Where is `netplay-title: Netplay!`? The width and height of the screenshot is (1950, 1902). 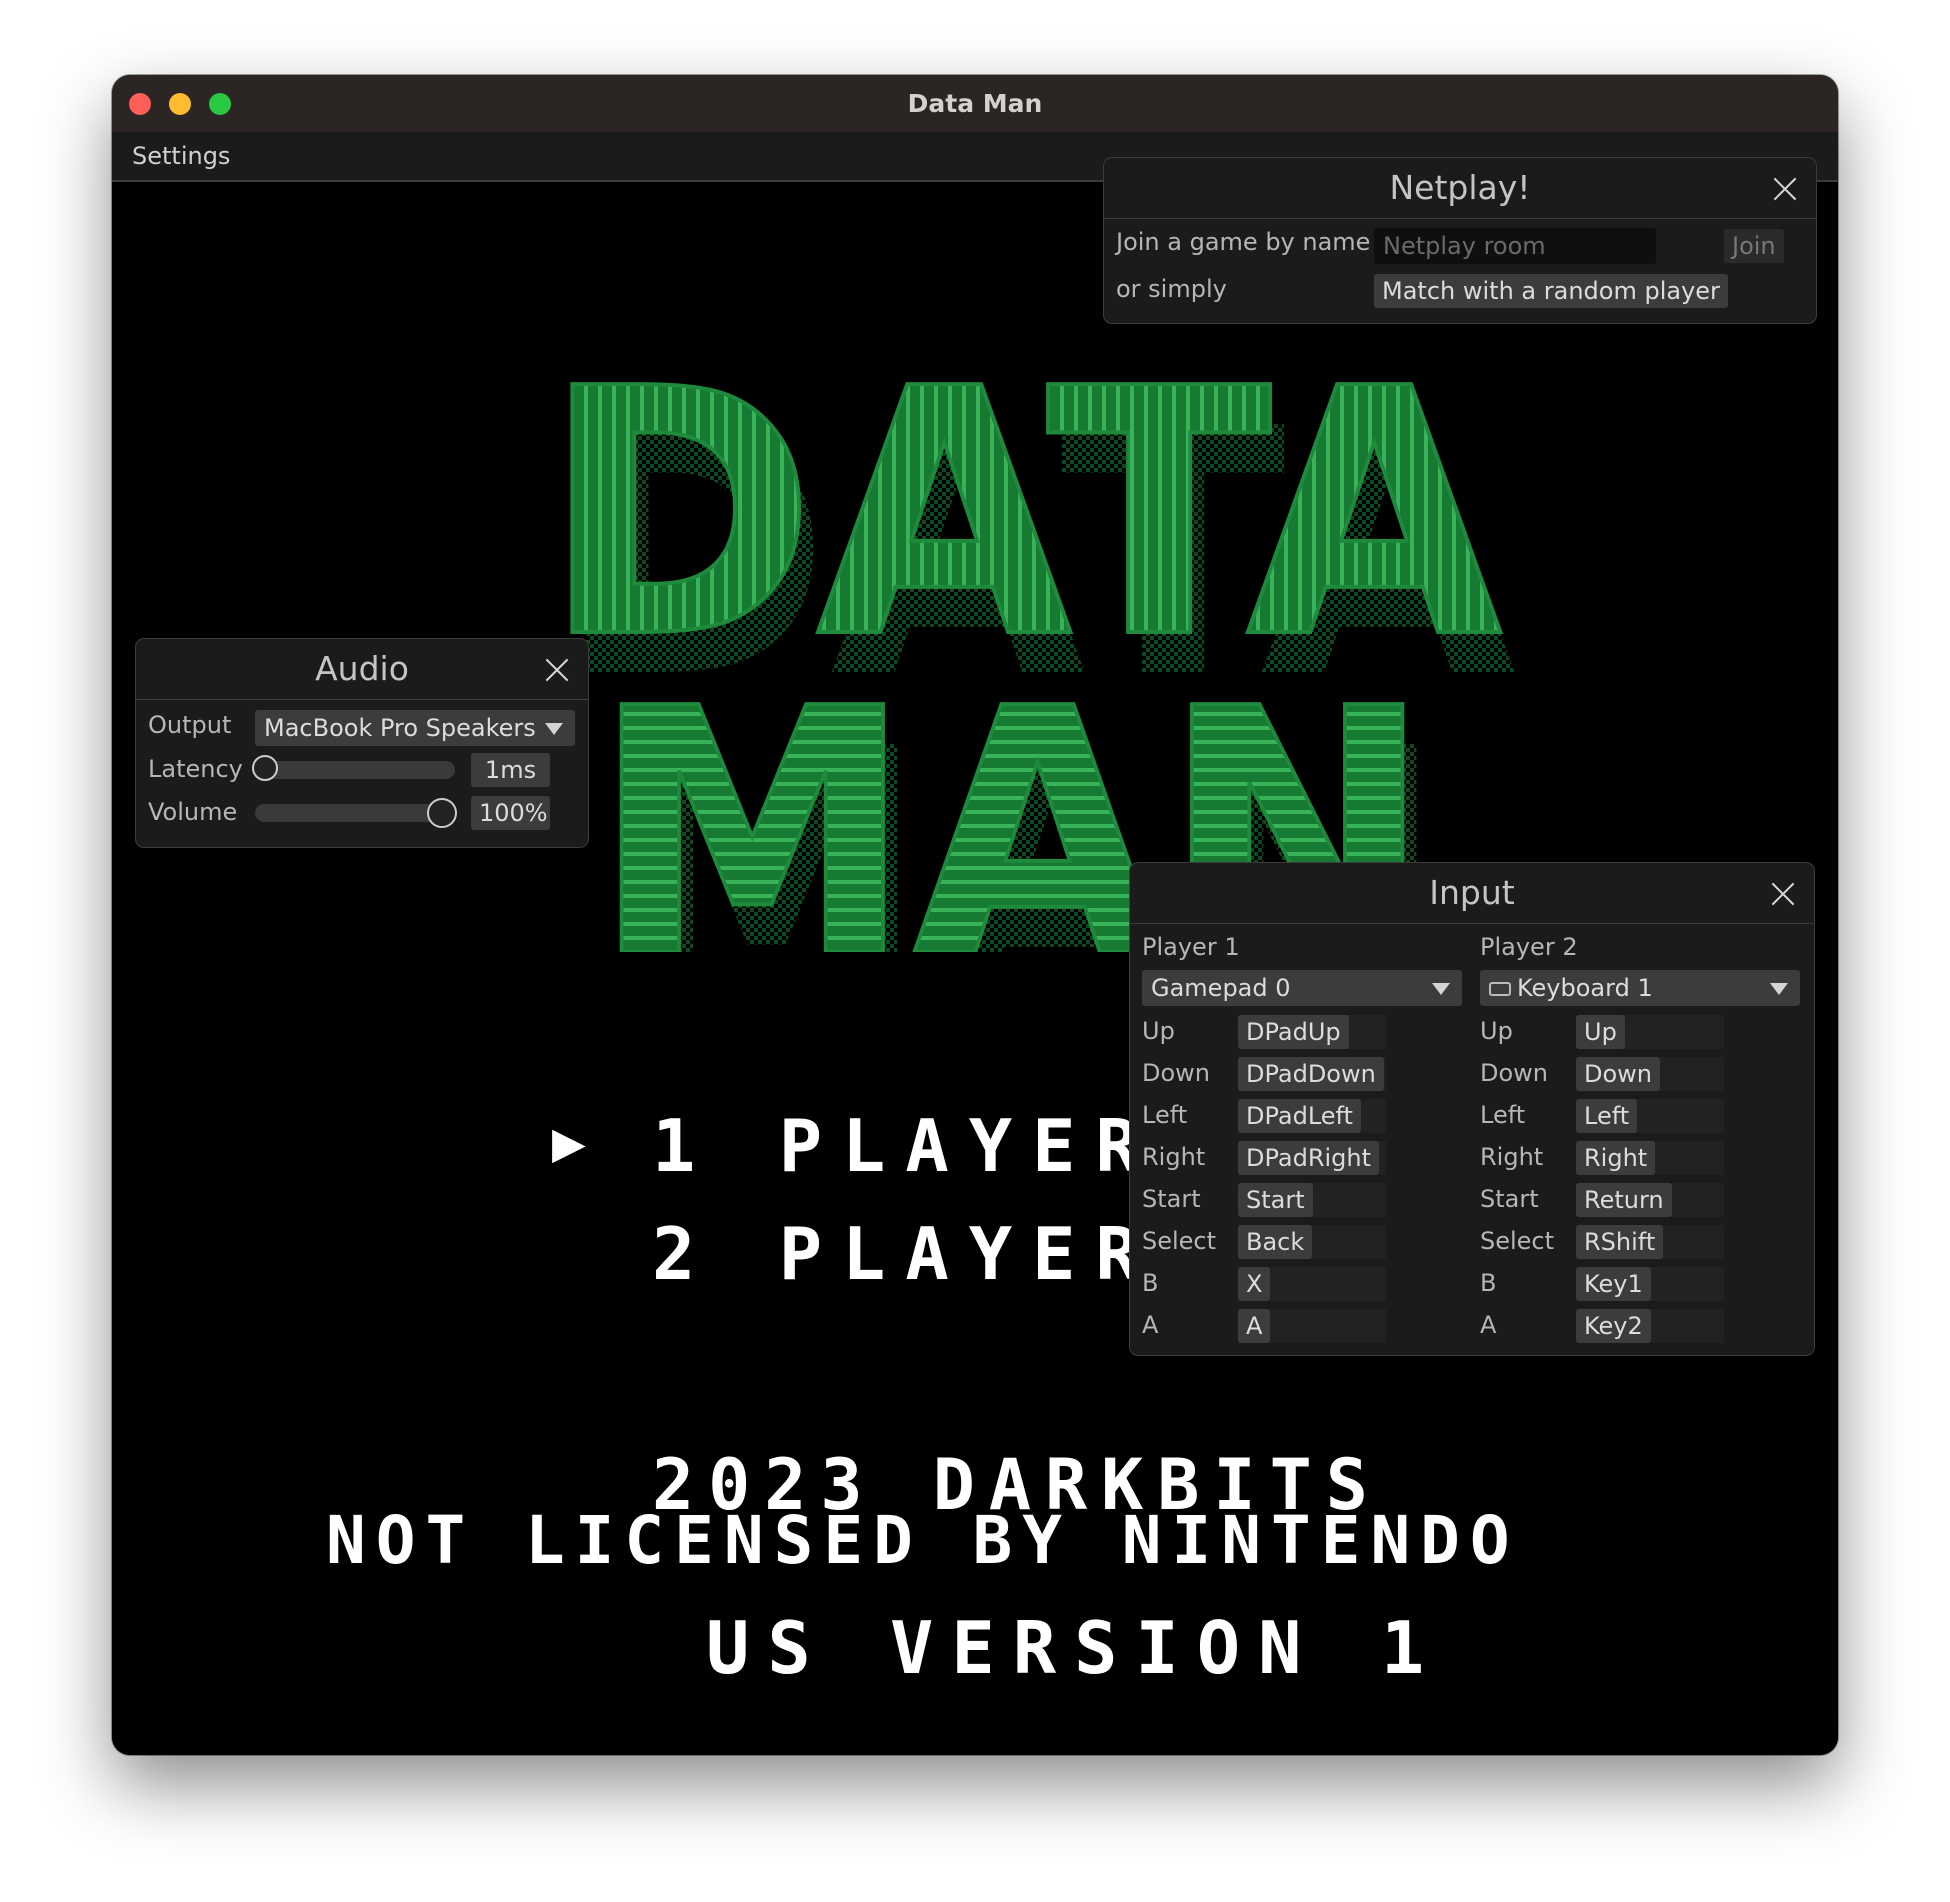
netplay-title: Netplay! is located at coordinates (1460, 187).